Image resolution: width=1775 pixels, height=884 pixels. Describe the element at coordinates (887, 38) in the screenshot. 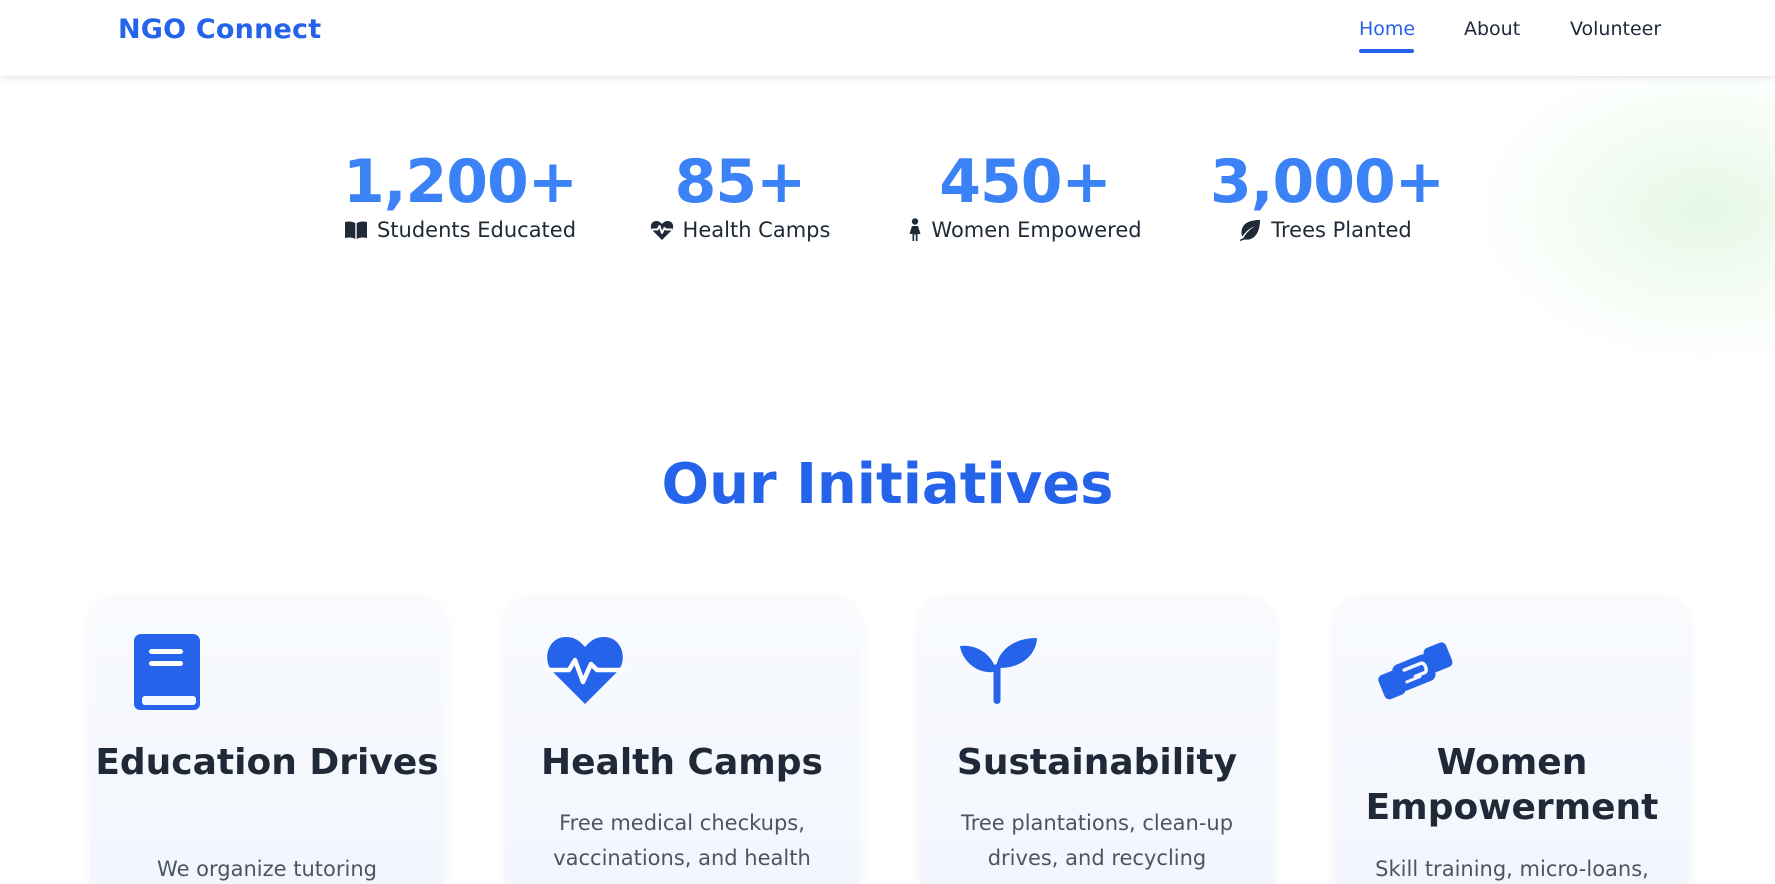

I see `site-header: NGO Connect Home About Volunteer` at that location.